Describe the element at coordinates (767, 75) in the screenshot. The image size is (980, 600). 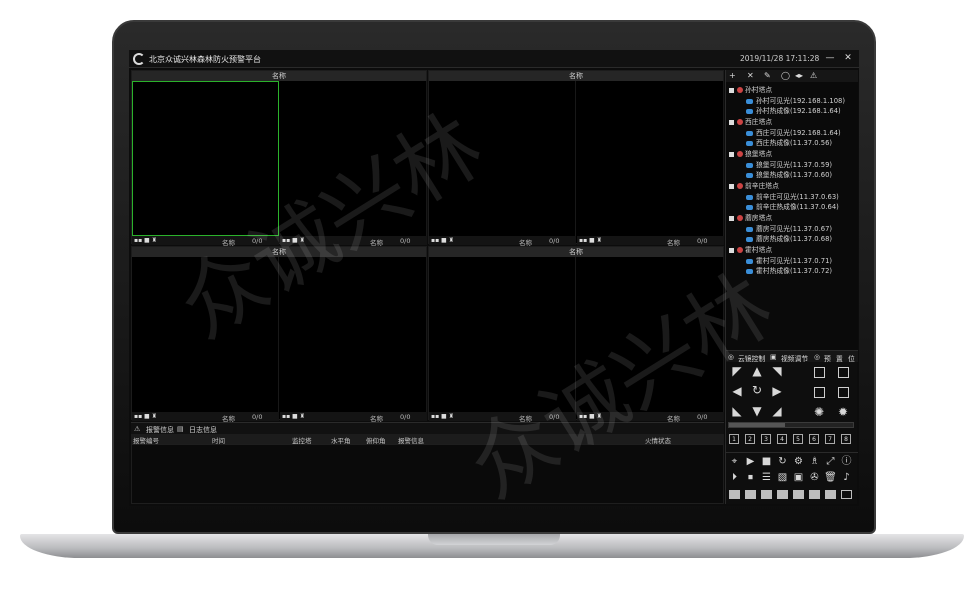
I see `edit-icon: ✎` at that location.